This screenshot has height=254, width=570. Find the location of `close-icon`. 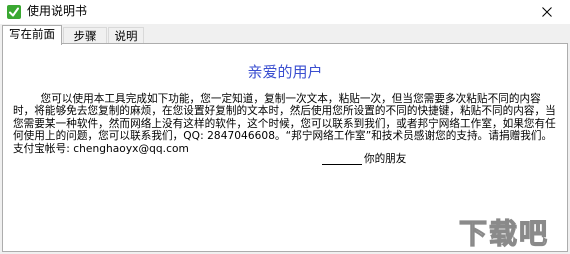

close-icon is located at coordinates (547, 12).